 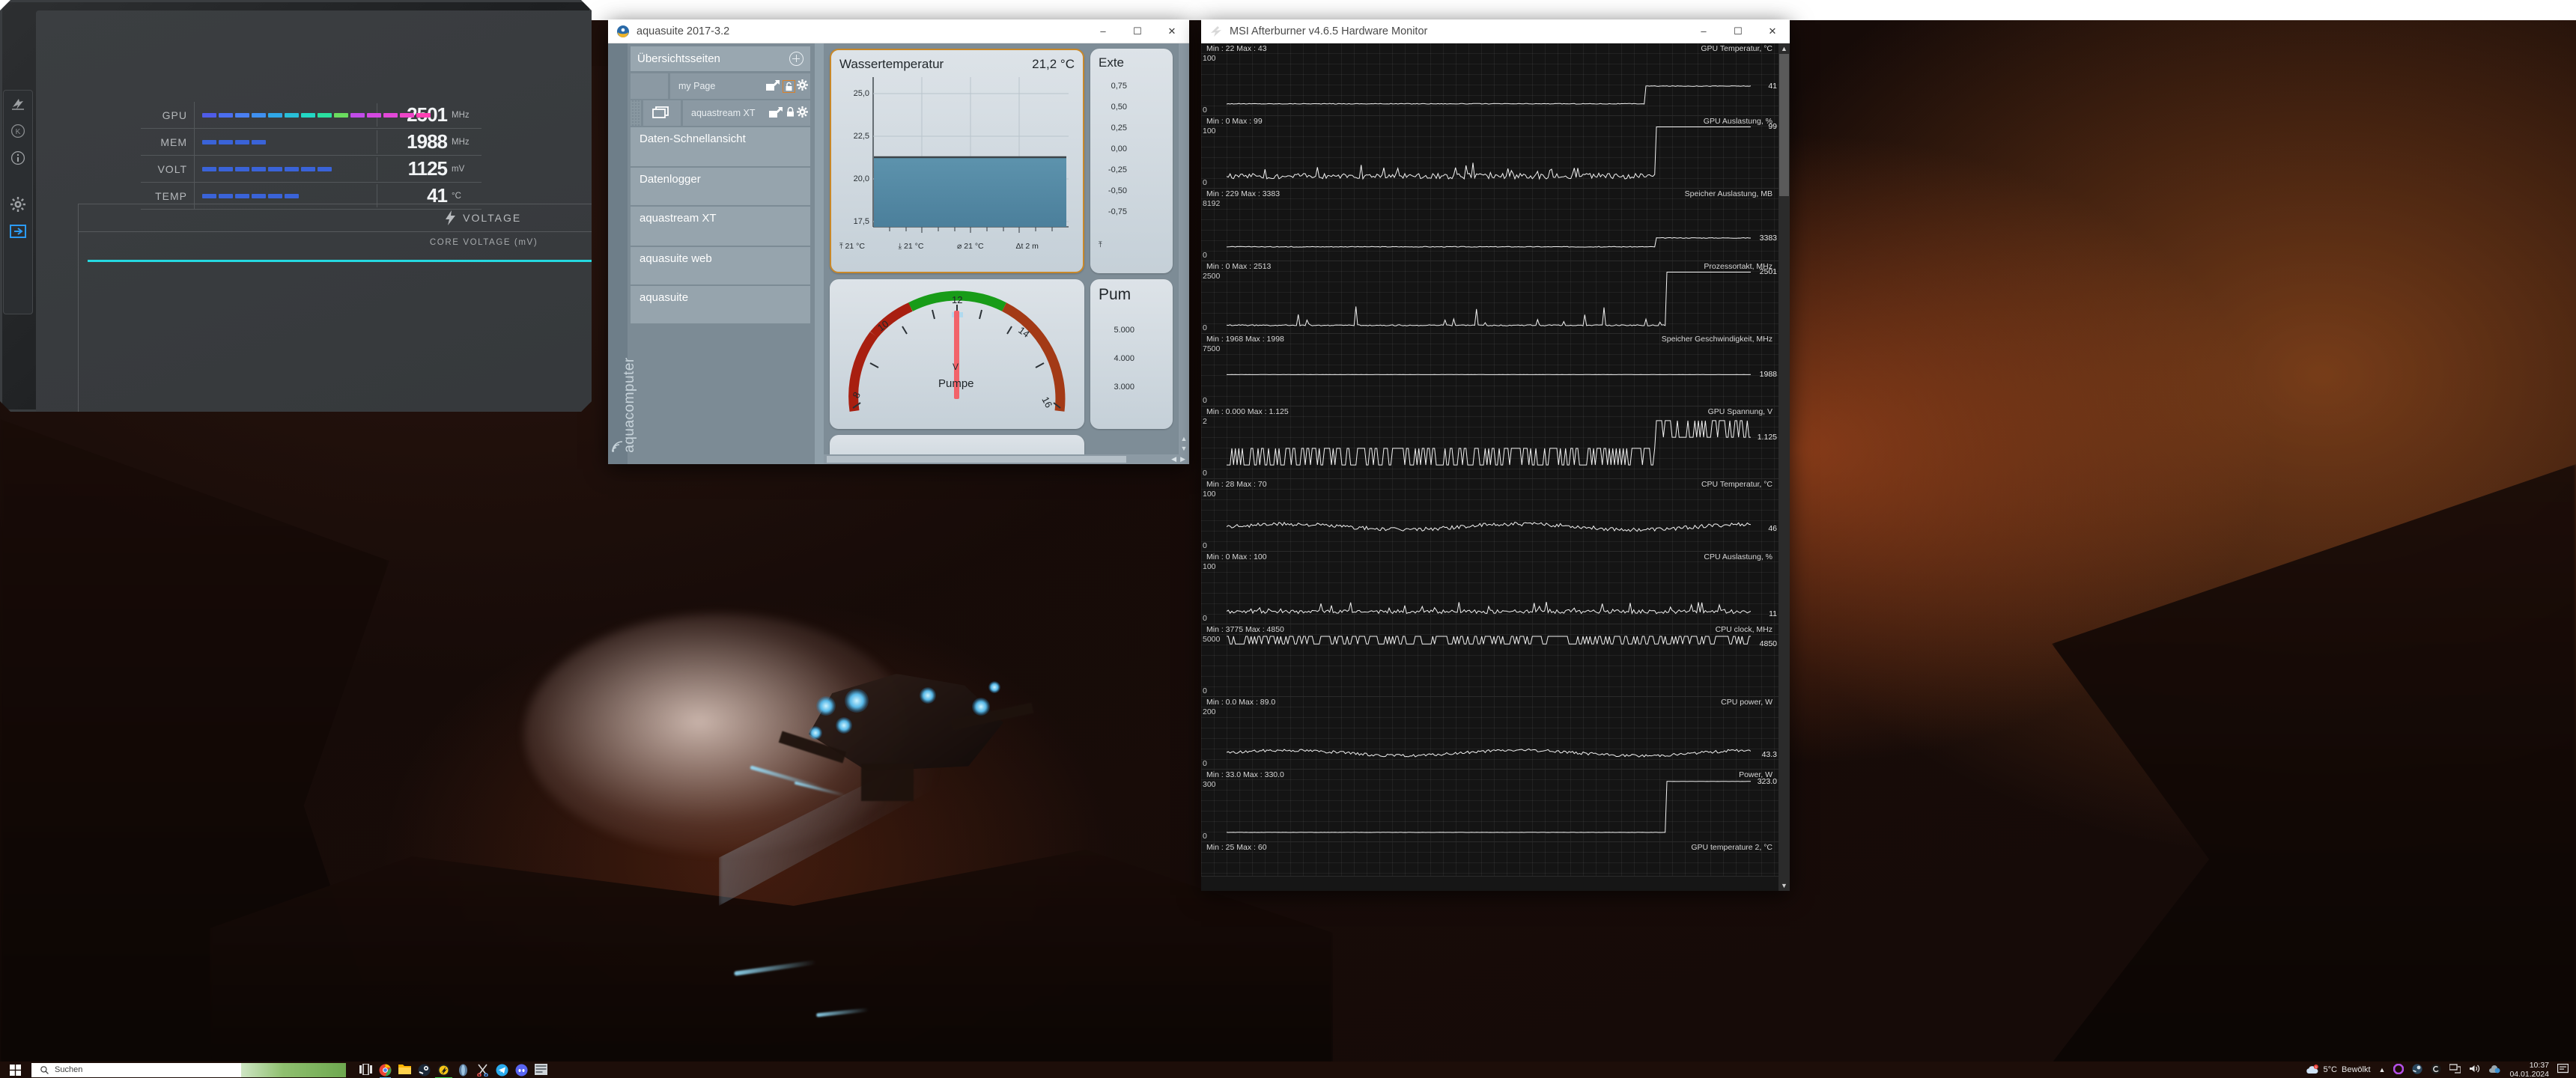 What do you see at coordinates (746, 113) in the screenshot?
I see `page-name-1: aquastream XT` at bounding box center [746, 113].